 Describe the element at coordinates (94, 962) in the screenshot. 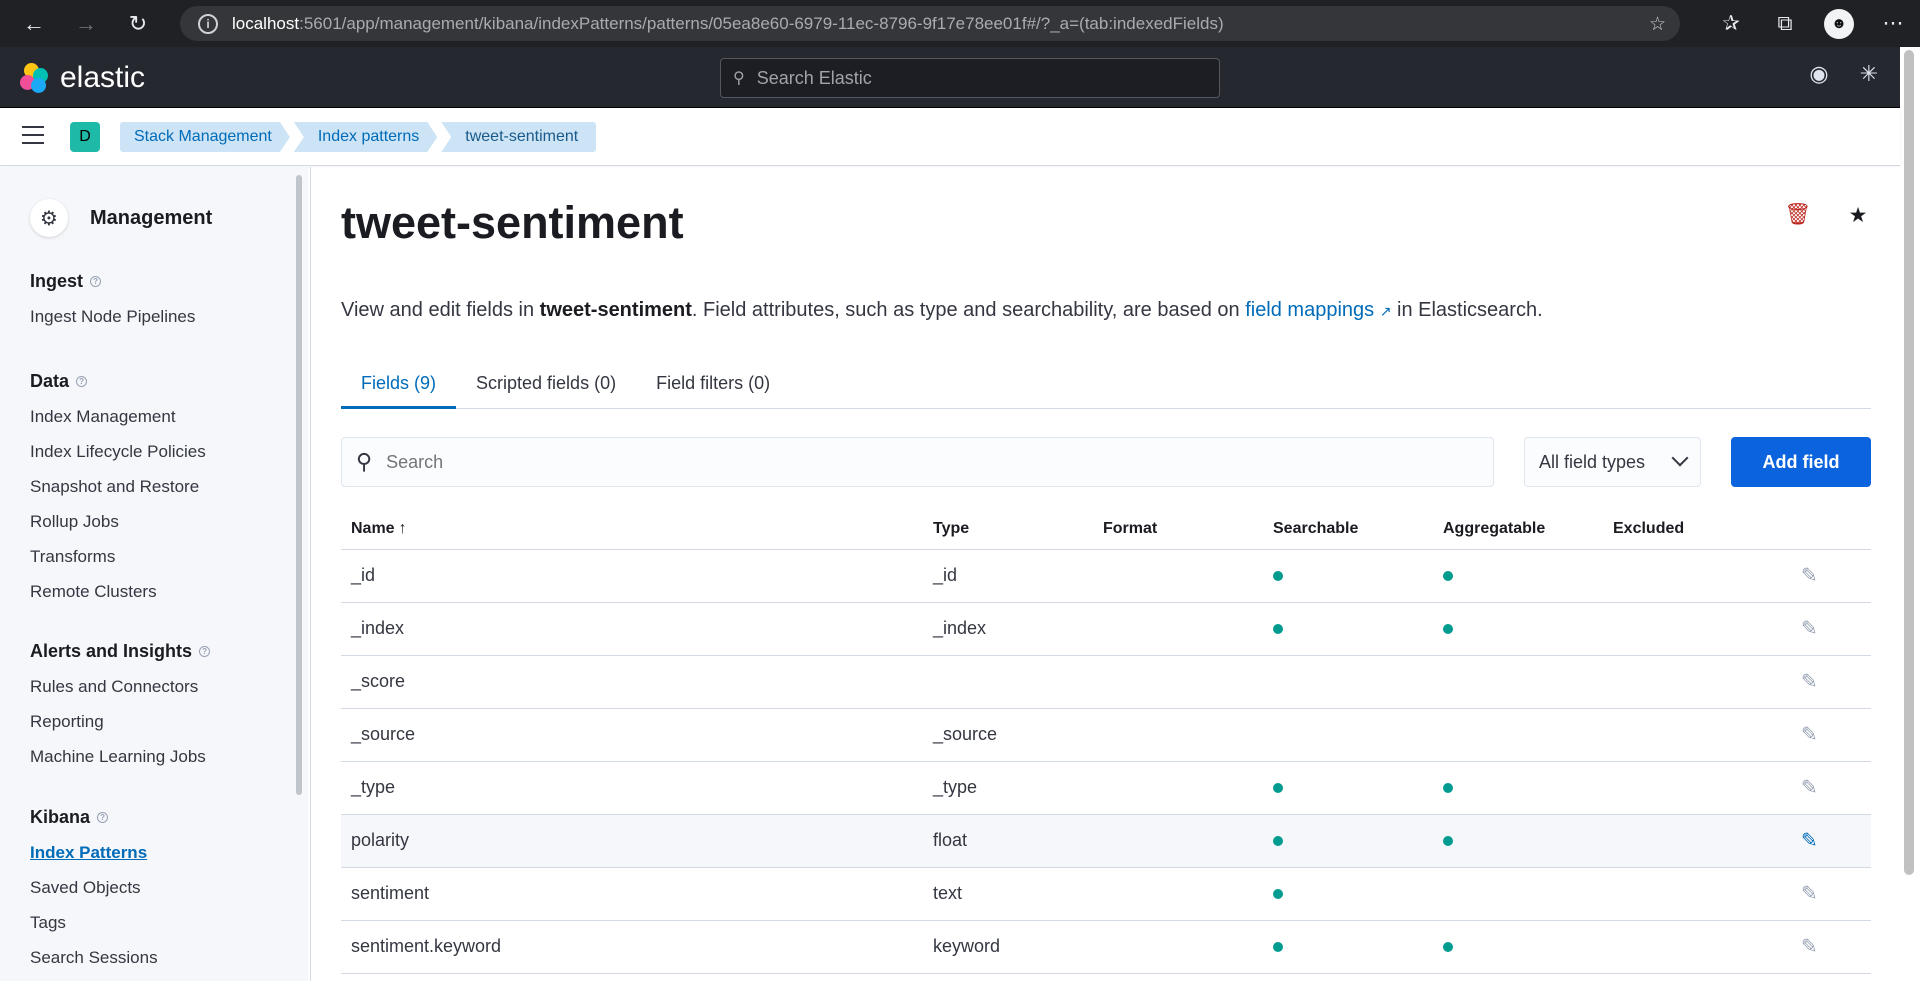

I see `sidebar-item-search-sessions: Search Sessions` at that location.